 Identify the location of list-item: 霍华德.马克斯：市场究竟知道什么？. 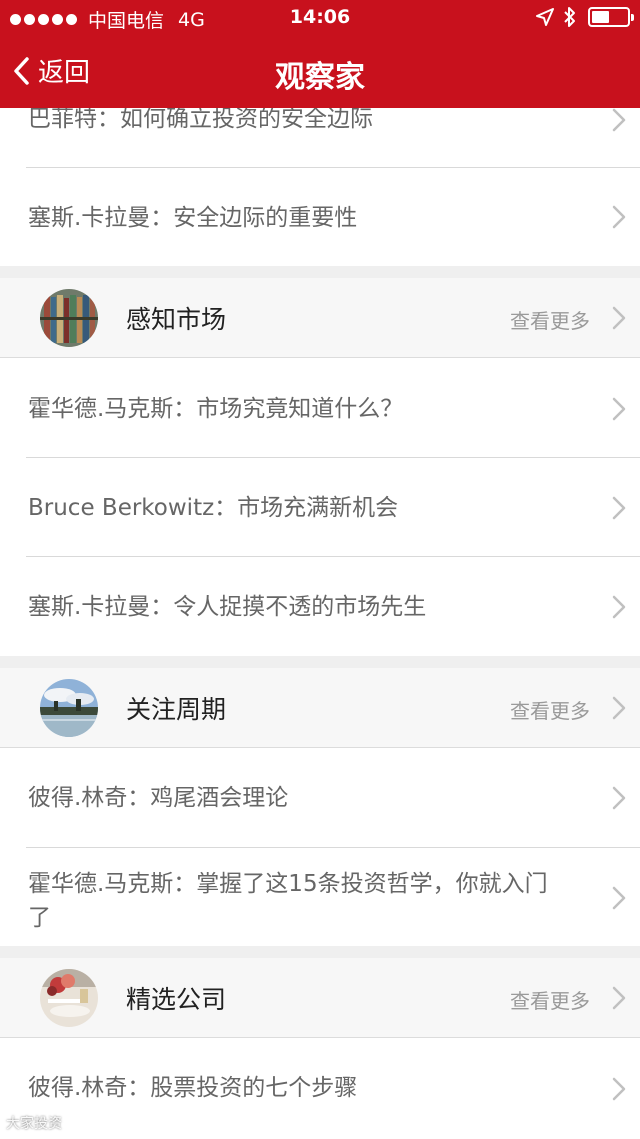
(320, 408).